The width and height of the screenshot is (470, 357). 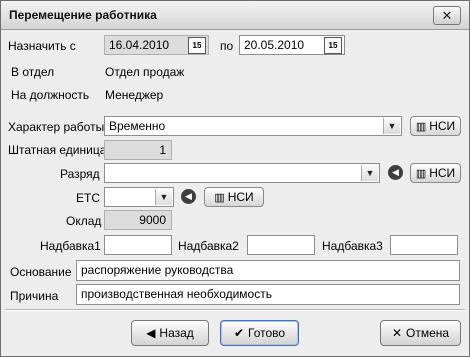 I want to click on ets-nsi-button: ▥ НСИ, so click(x=234, y=197).